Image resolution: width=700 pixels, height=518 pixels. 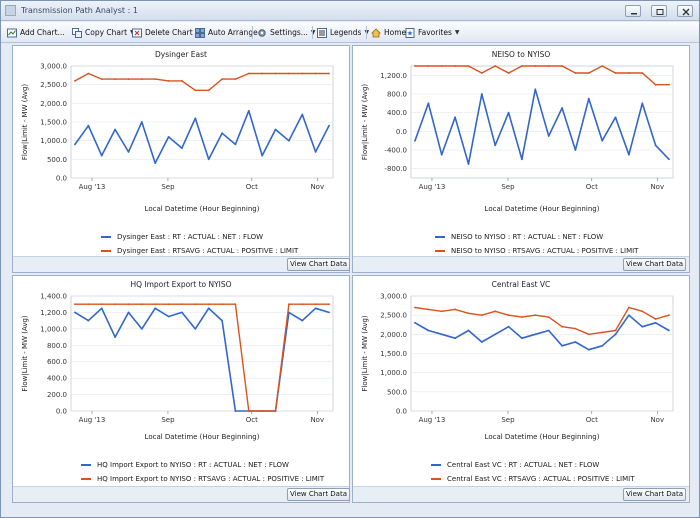 I want to click on close-button, so click(x=685, y=11).